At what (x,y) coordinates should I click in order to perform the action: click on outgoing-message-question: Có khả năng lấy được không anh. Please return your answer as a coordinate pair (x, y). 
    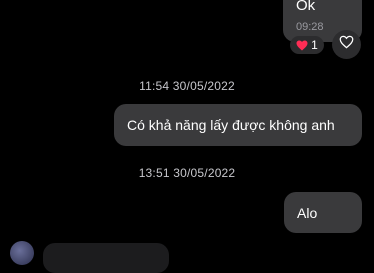
    Looking at the image, I should click on (238, 125).